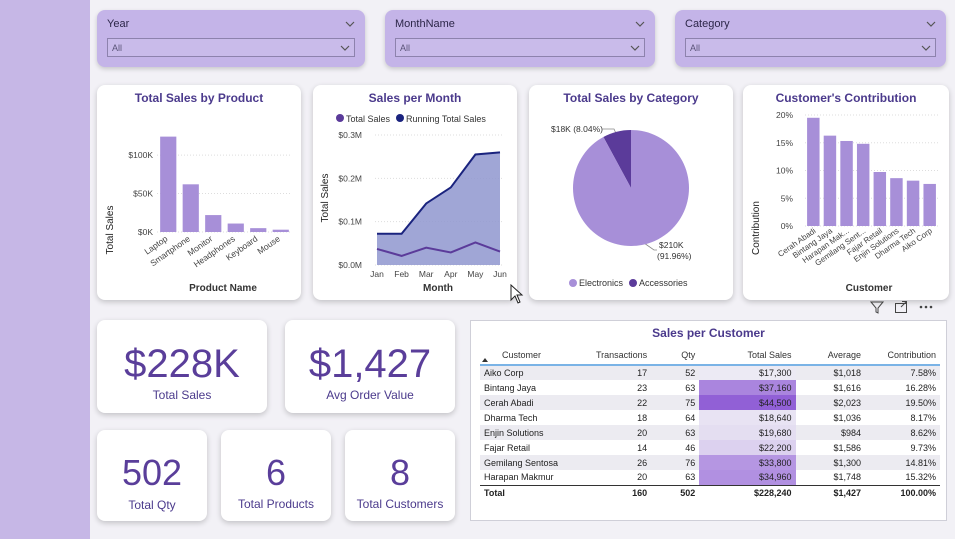 This screenshot has width=955, height=539. I want to click on bar-laptop, so click(168, 184).